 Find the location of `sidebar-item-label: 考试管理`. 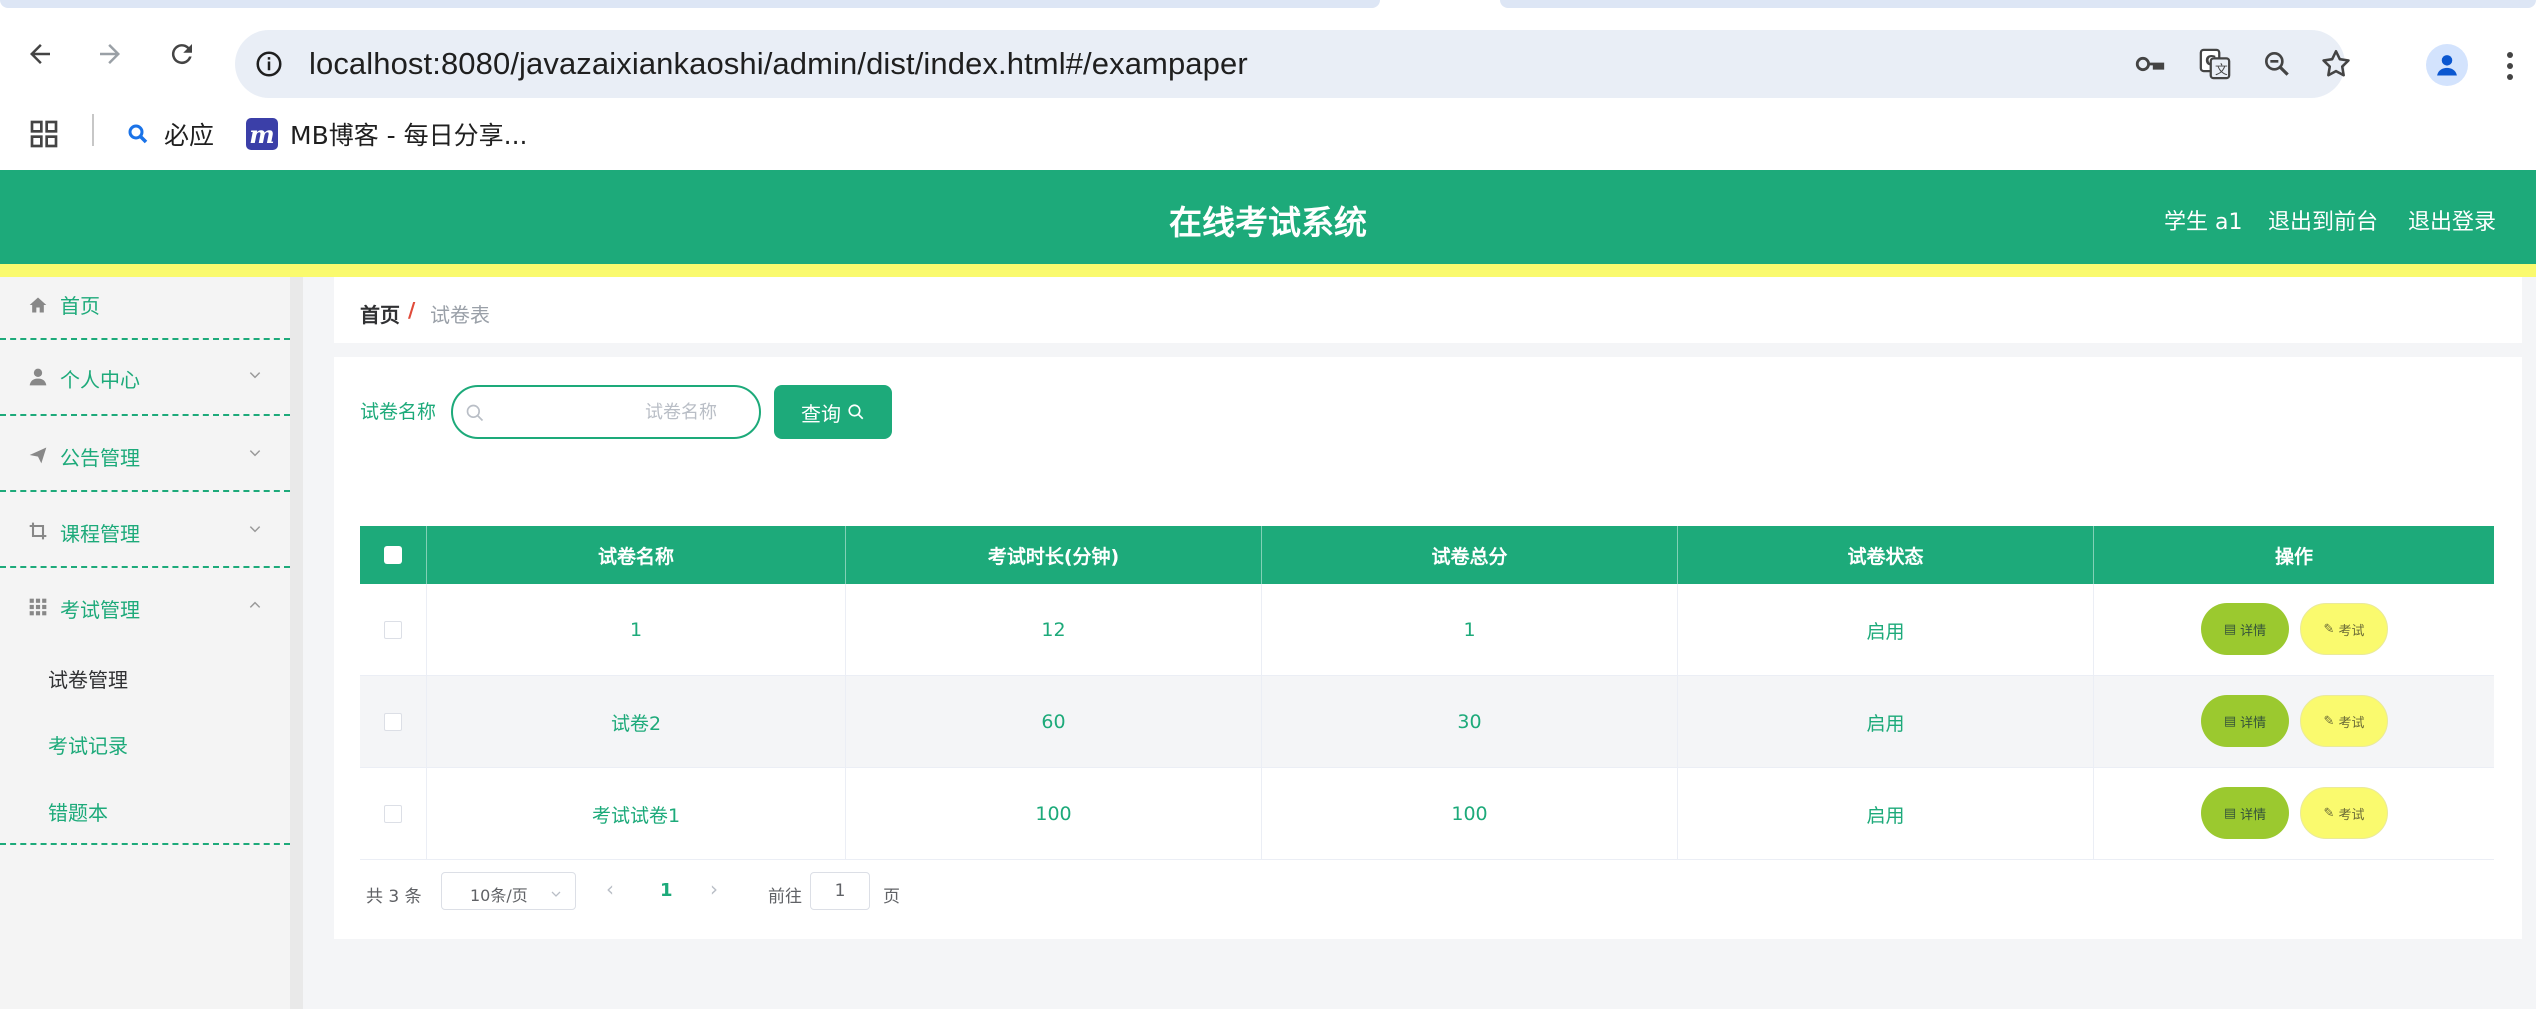

sidebar-item-label: 考试管理 is located at coordinates (100, 610).